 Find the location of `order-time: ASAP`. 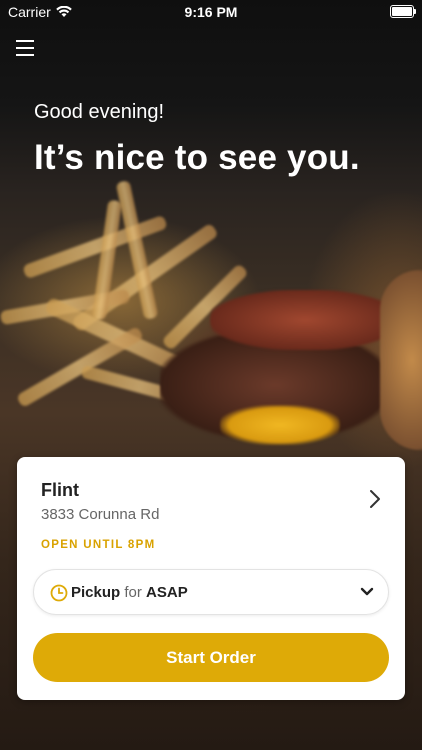

order-time: ASAP is located at coordinates (167, 592).